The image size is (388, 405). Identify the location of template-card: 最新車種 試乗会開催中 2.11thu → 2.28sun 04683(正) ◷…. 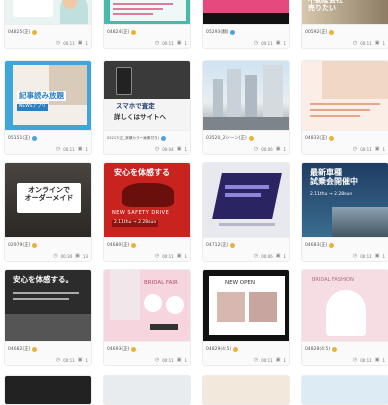
(344, 212).